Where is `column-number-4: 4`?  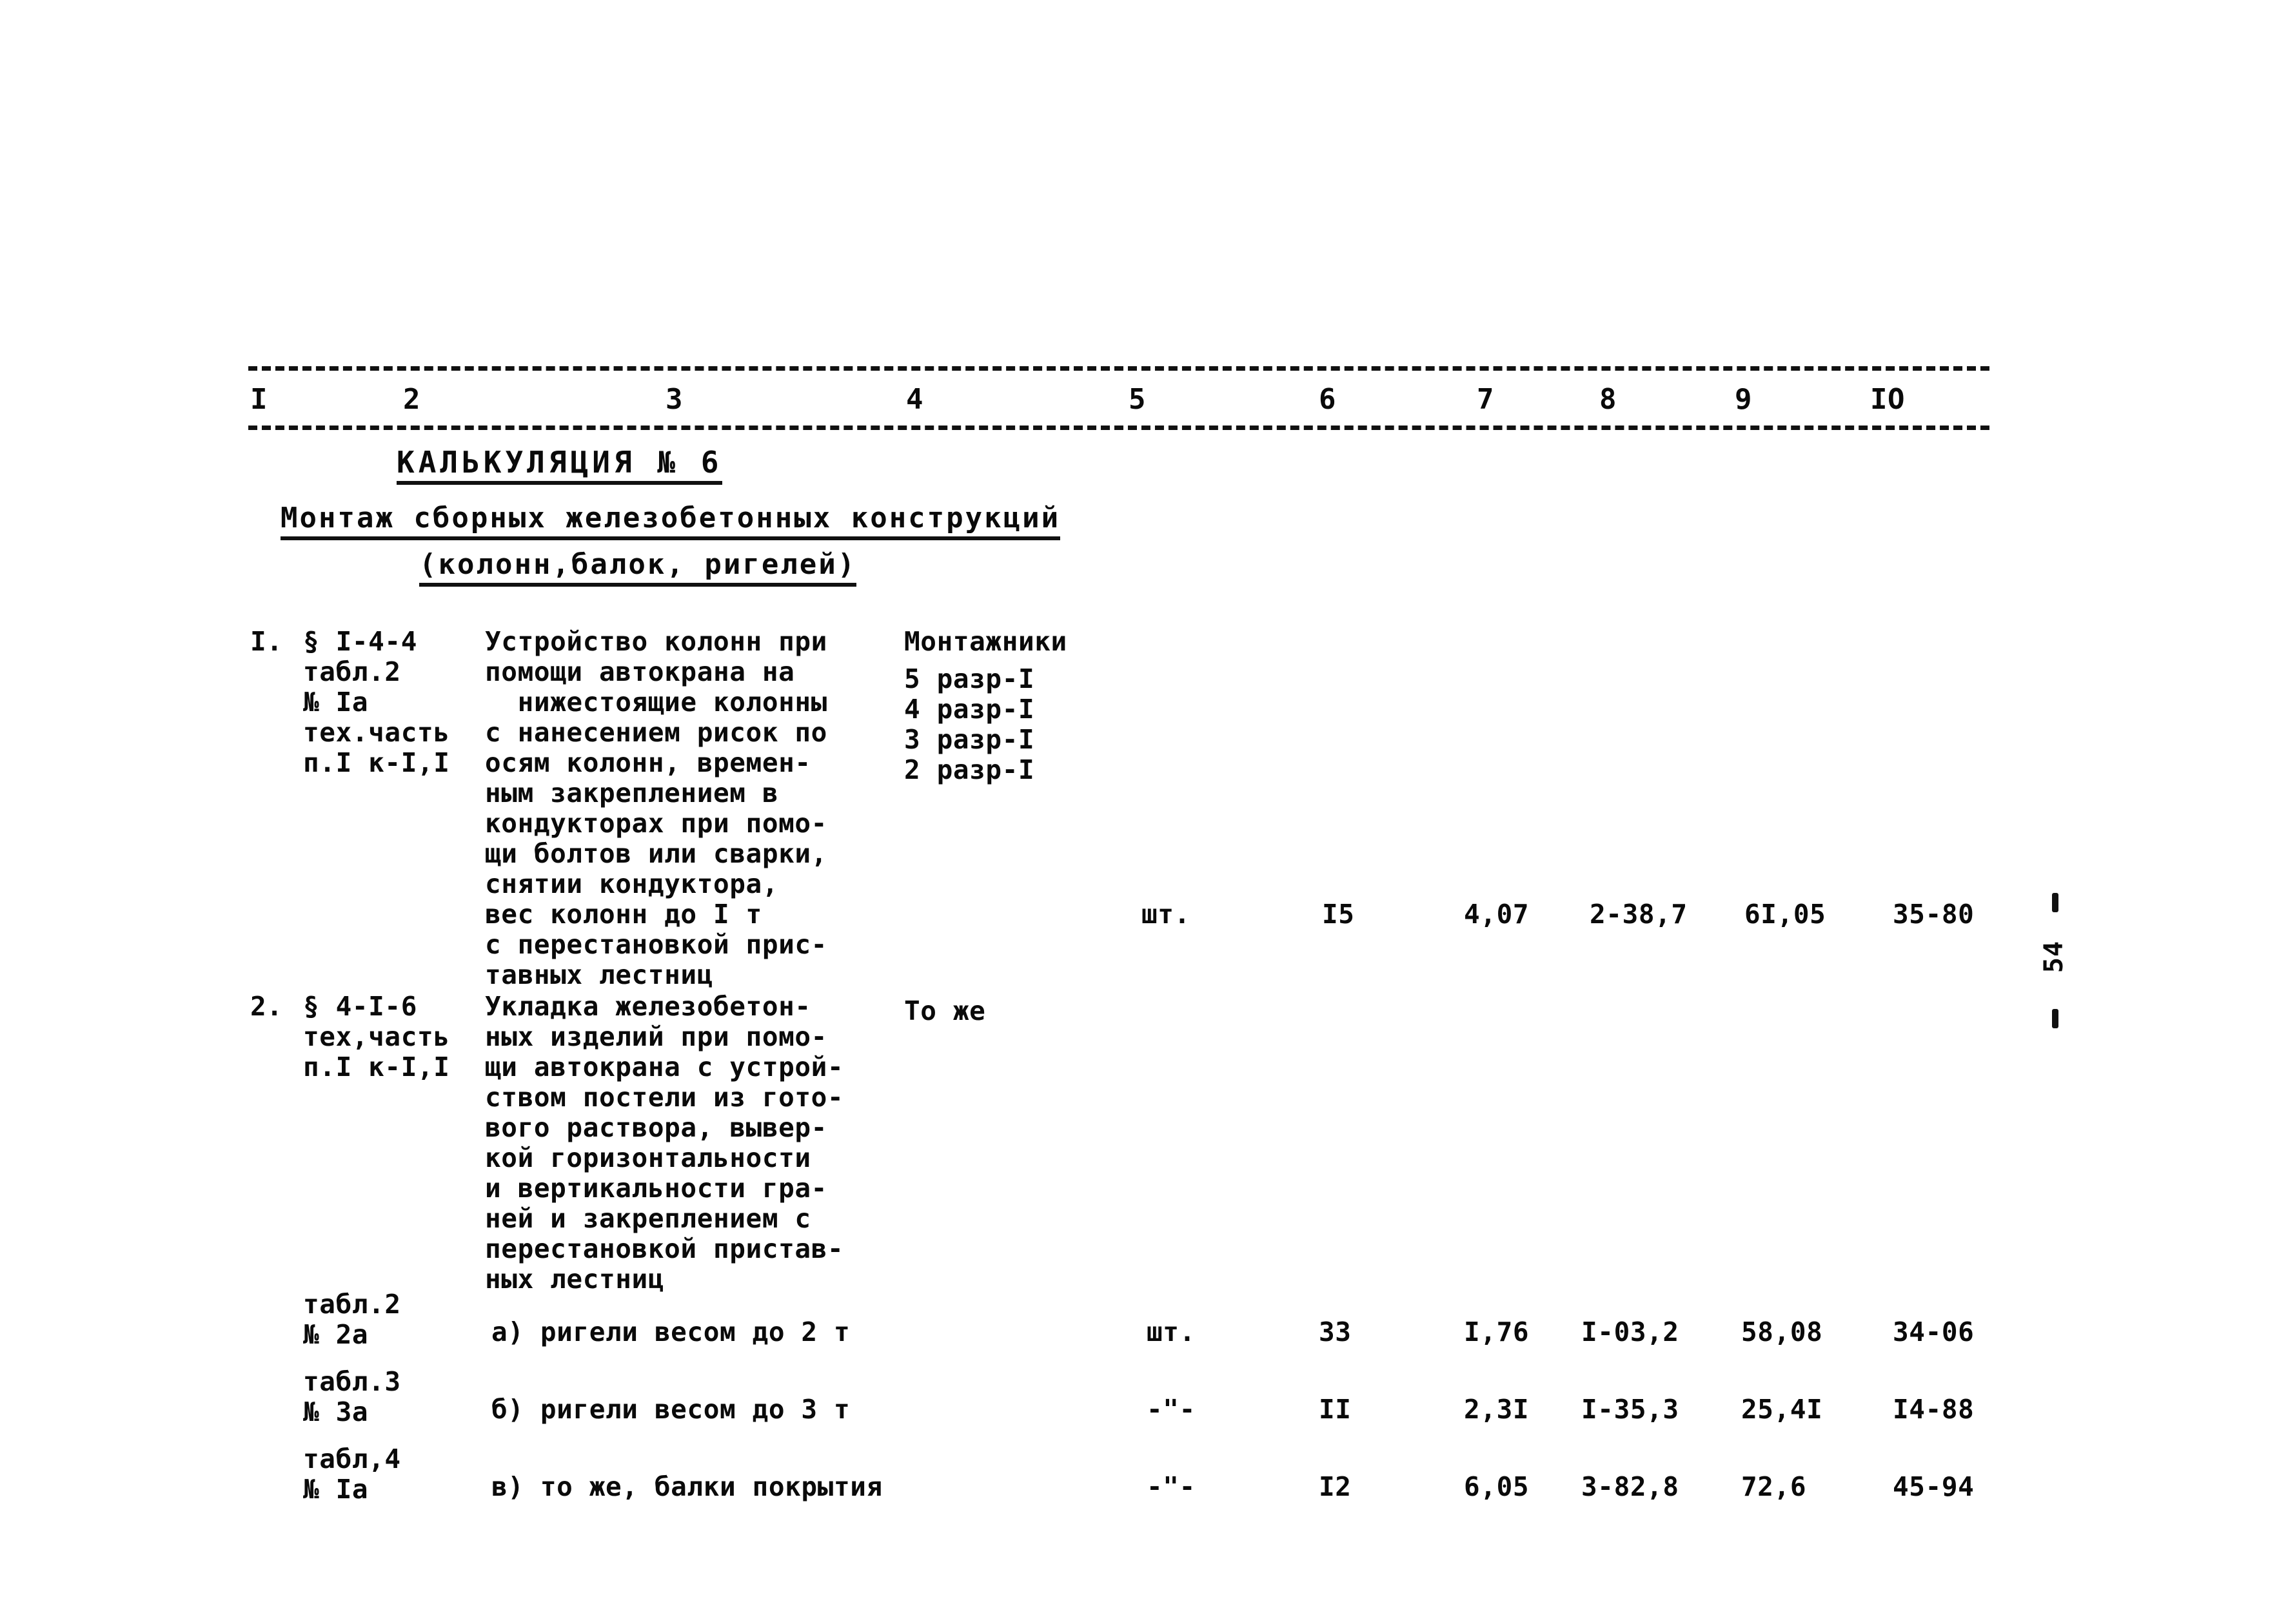
column-number-4: 4 is located at coordinates (915, 400).